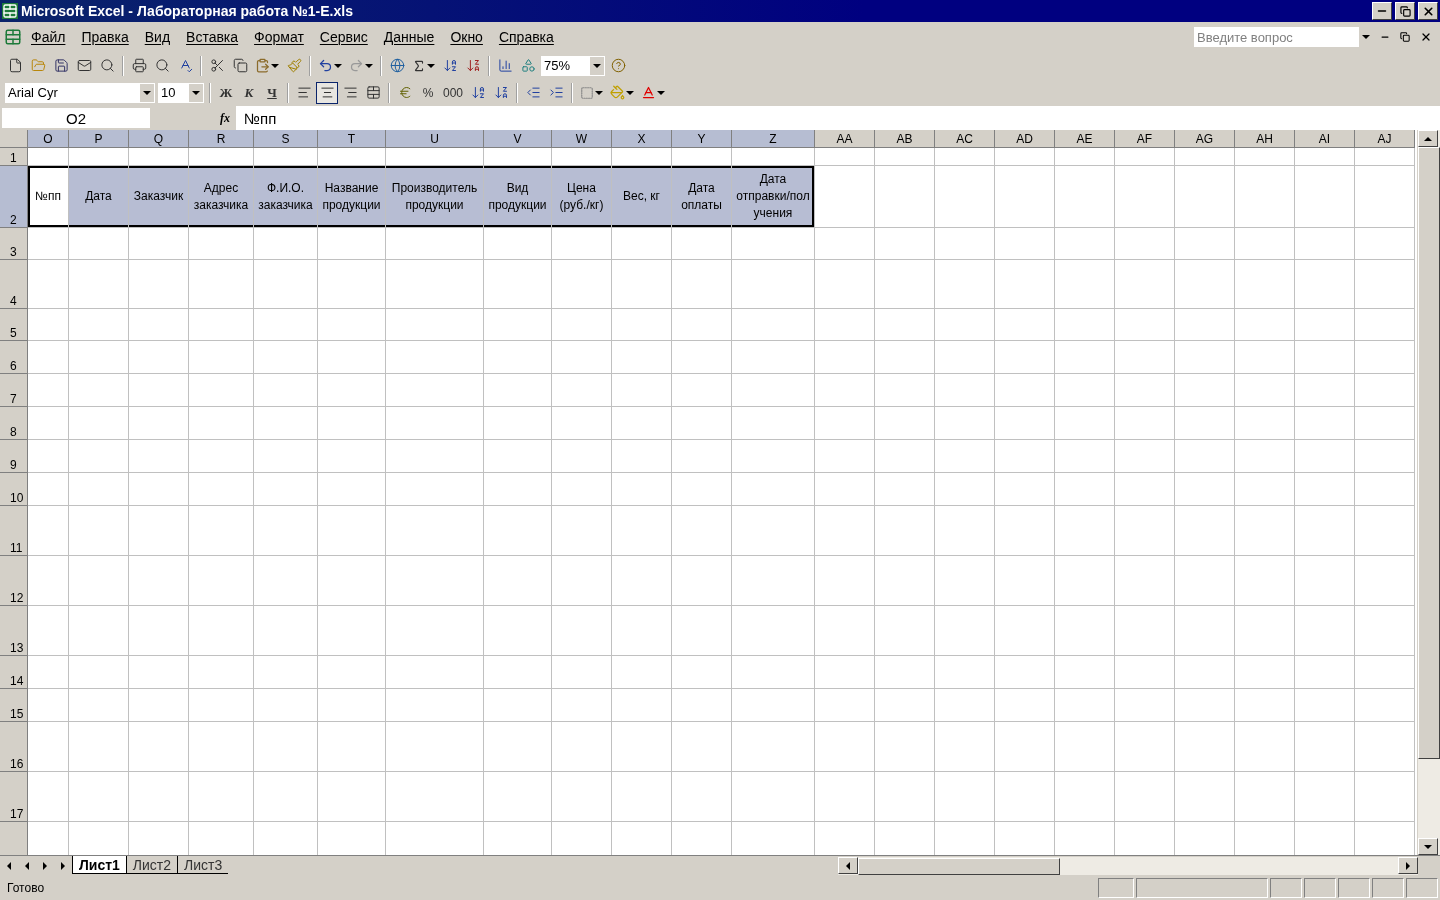  What do you see at coordinates (848, 865) in the screenshot?
I see `scroll-left-button` at bounding box center [848, 865].